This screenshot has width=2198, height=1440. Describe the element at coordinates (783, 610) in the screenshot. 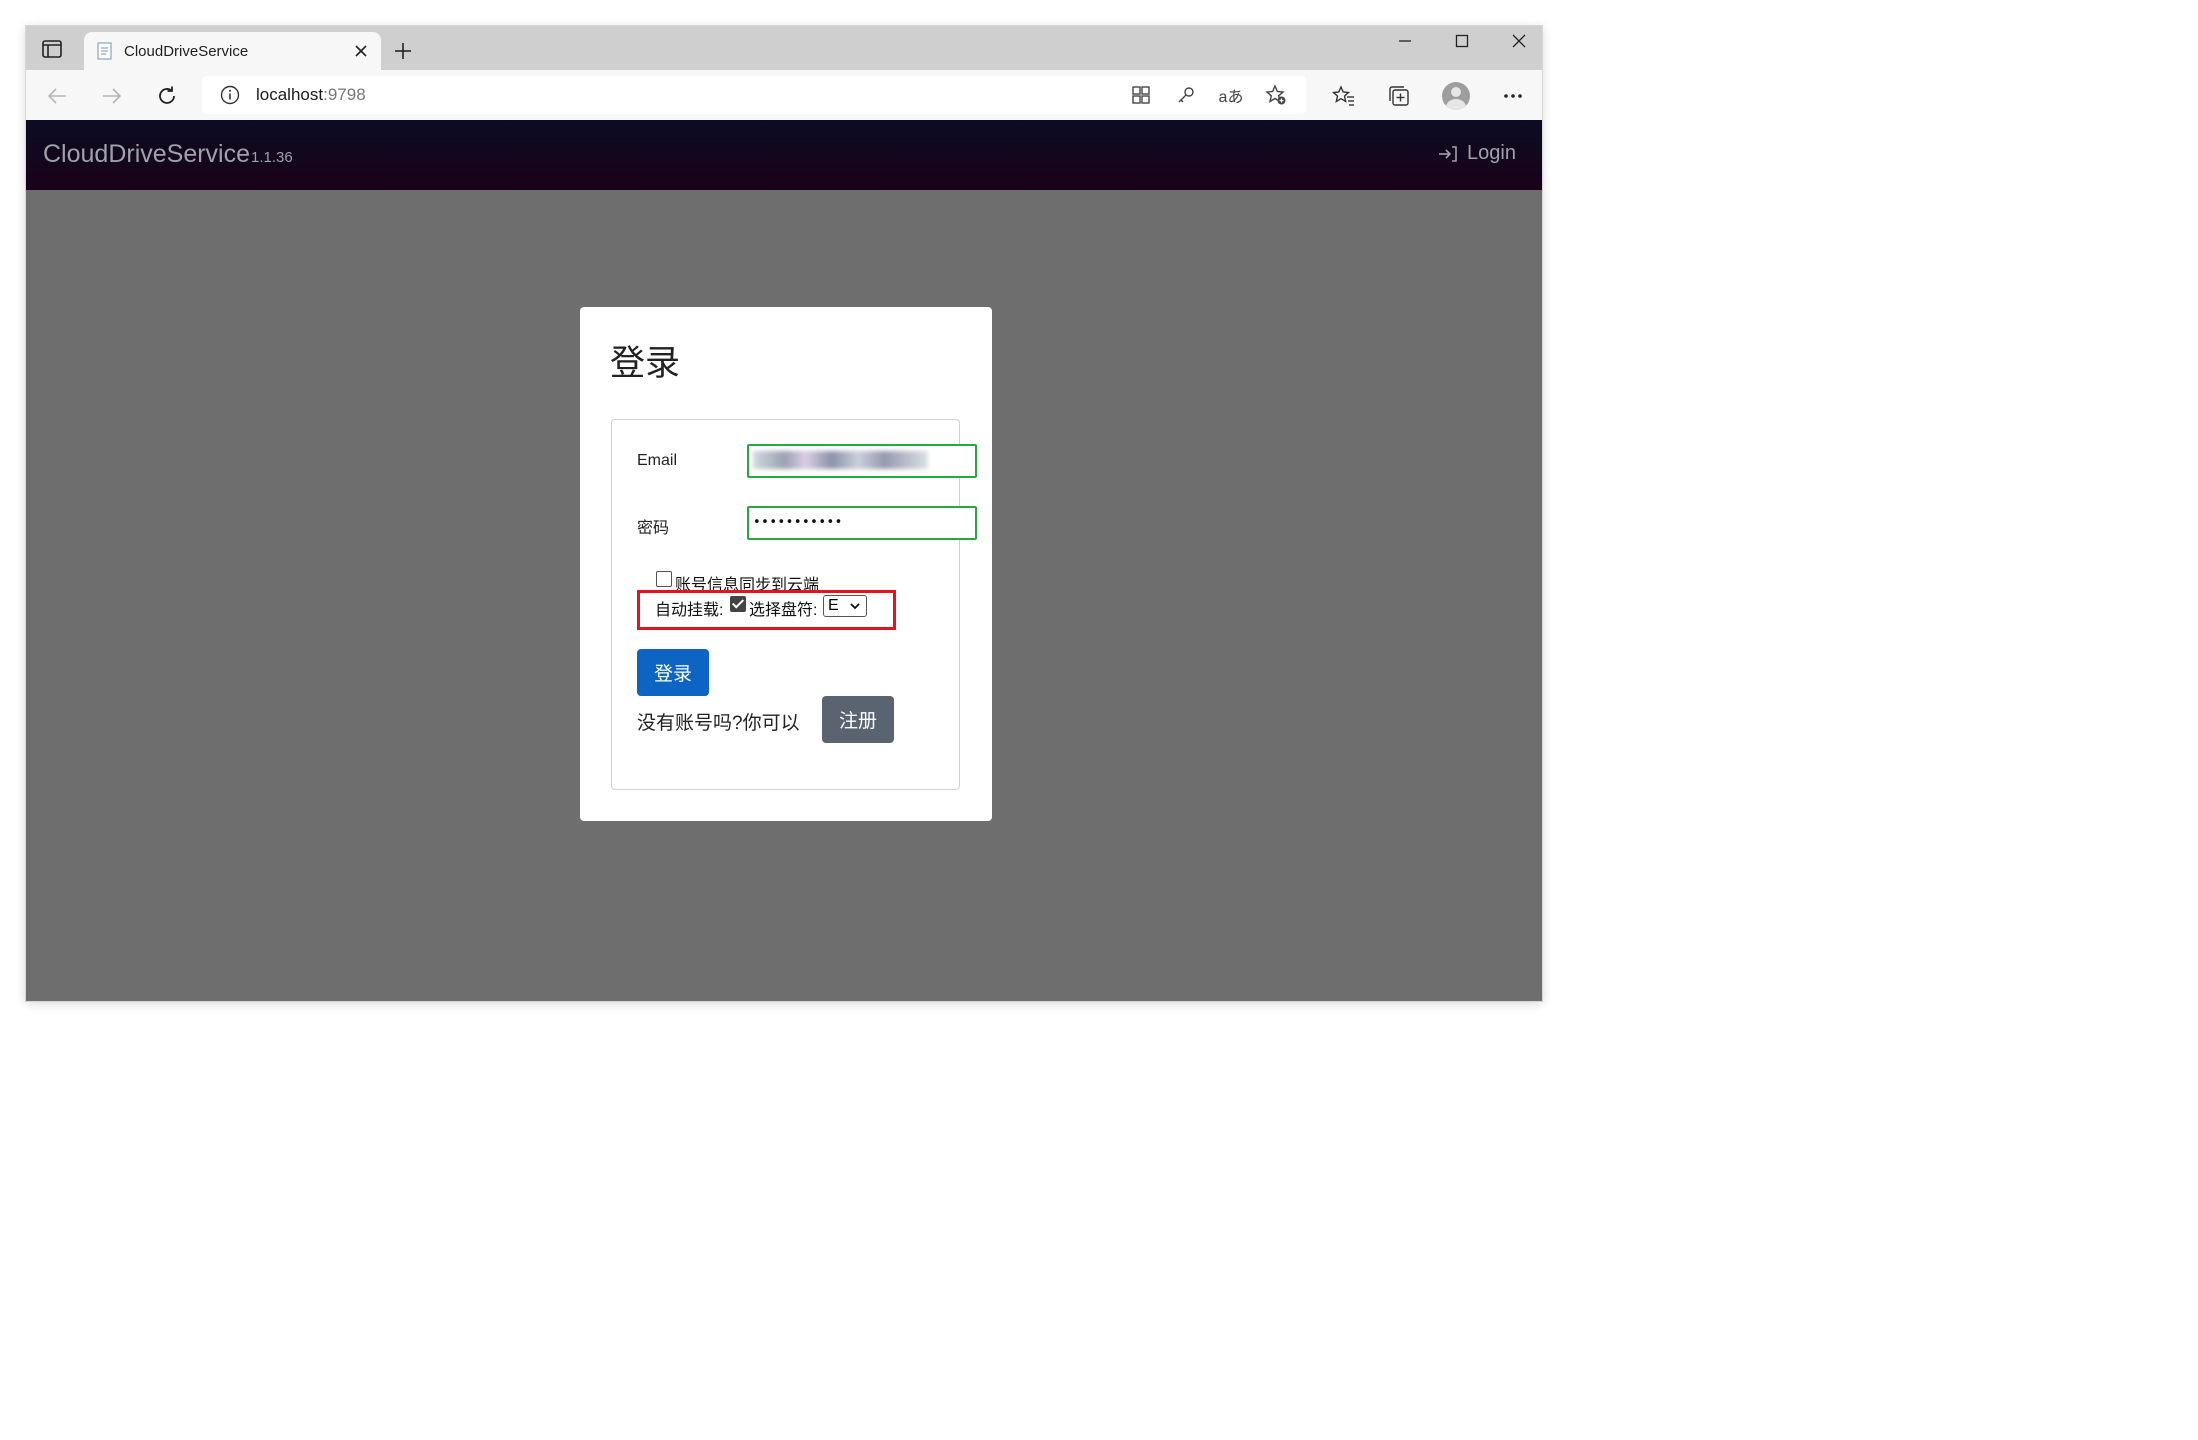

I see `drive-letter-label: 选择盘符:` at that location.